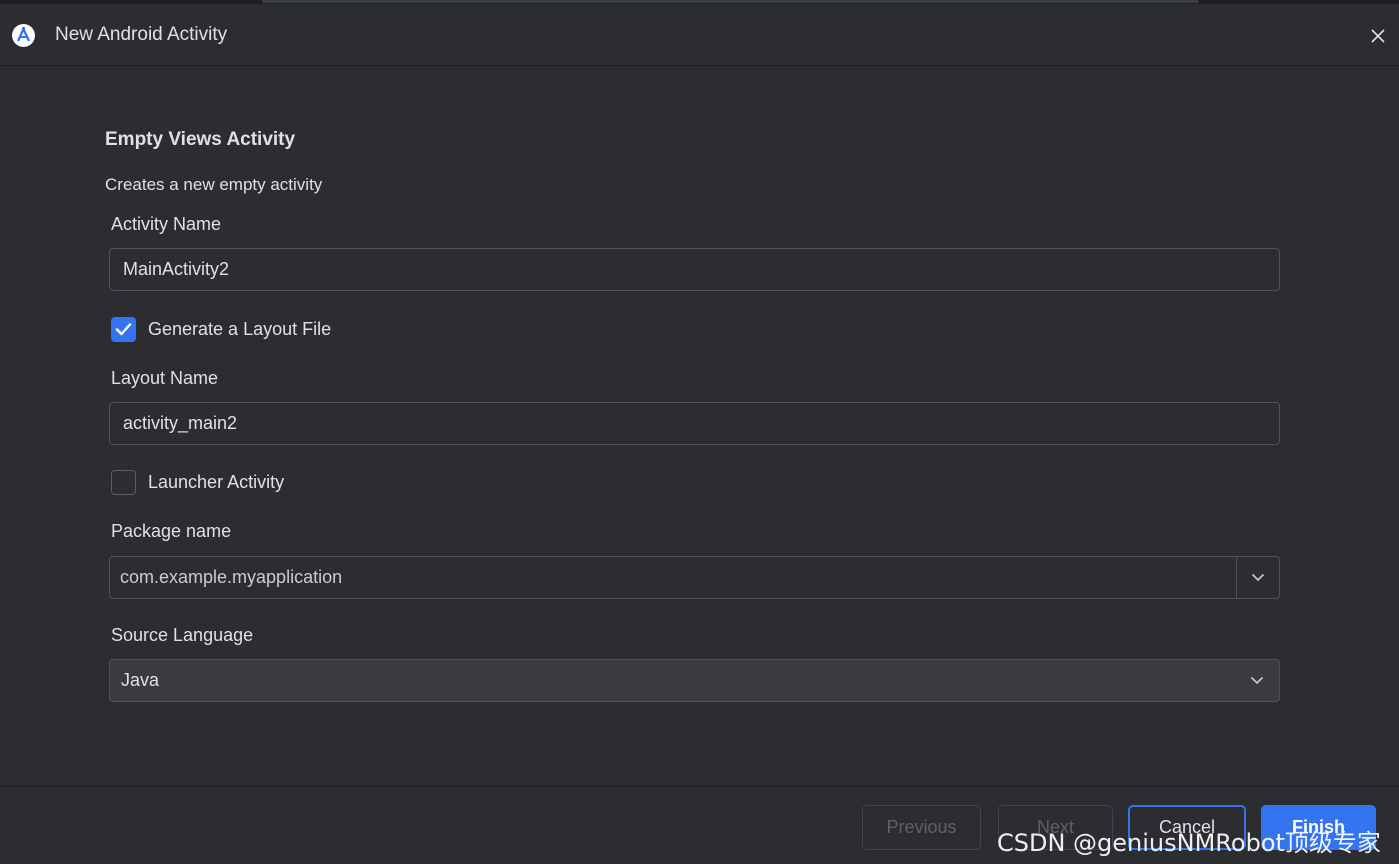  Describe the element at coordinates (166, 224) in the screenshot. I see `activity-name-label: Activity Name` at that location.